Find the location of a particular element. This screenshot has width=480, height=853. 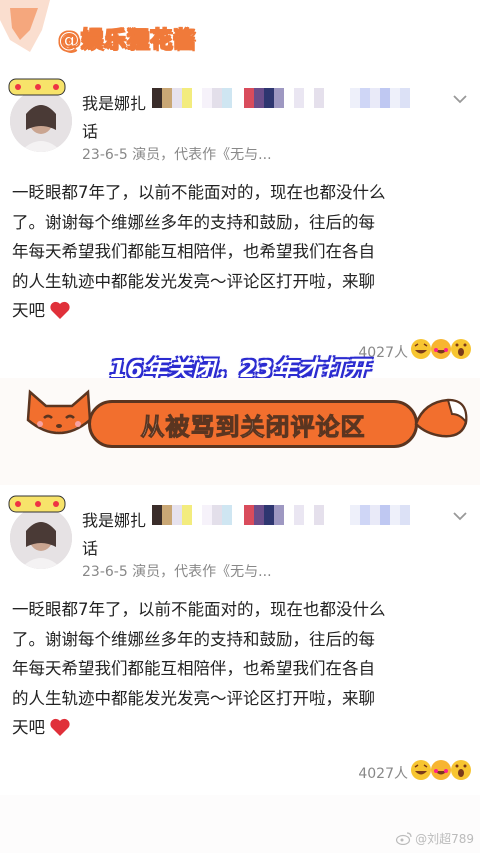

fox-head-icon is located at coordinates (59, 412).